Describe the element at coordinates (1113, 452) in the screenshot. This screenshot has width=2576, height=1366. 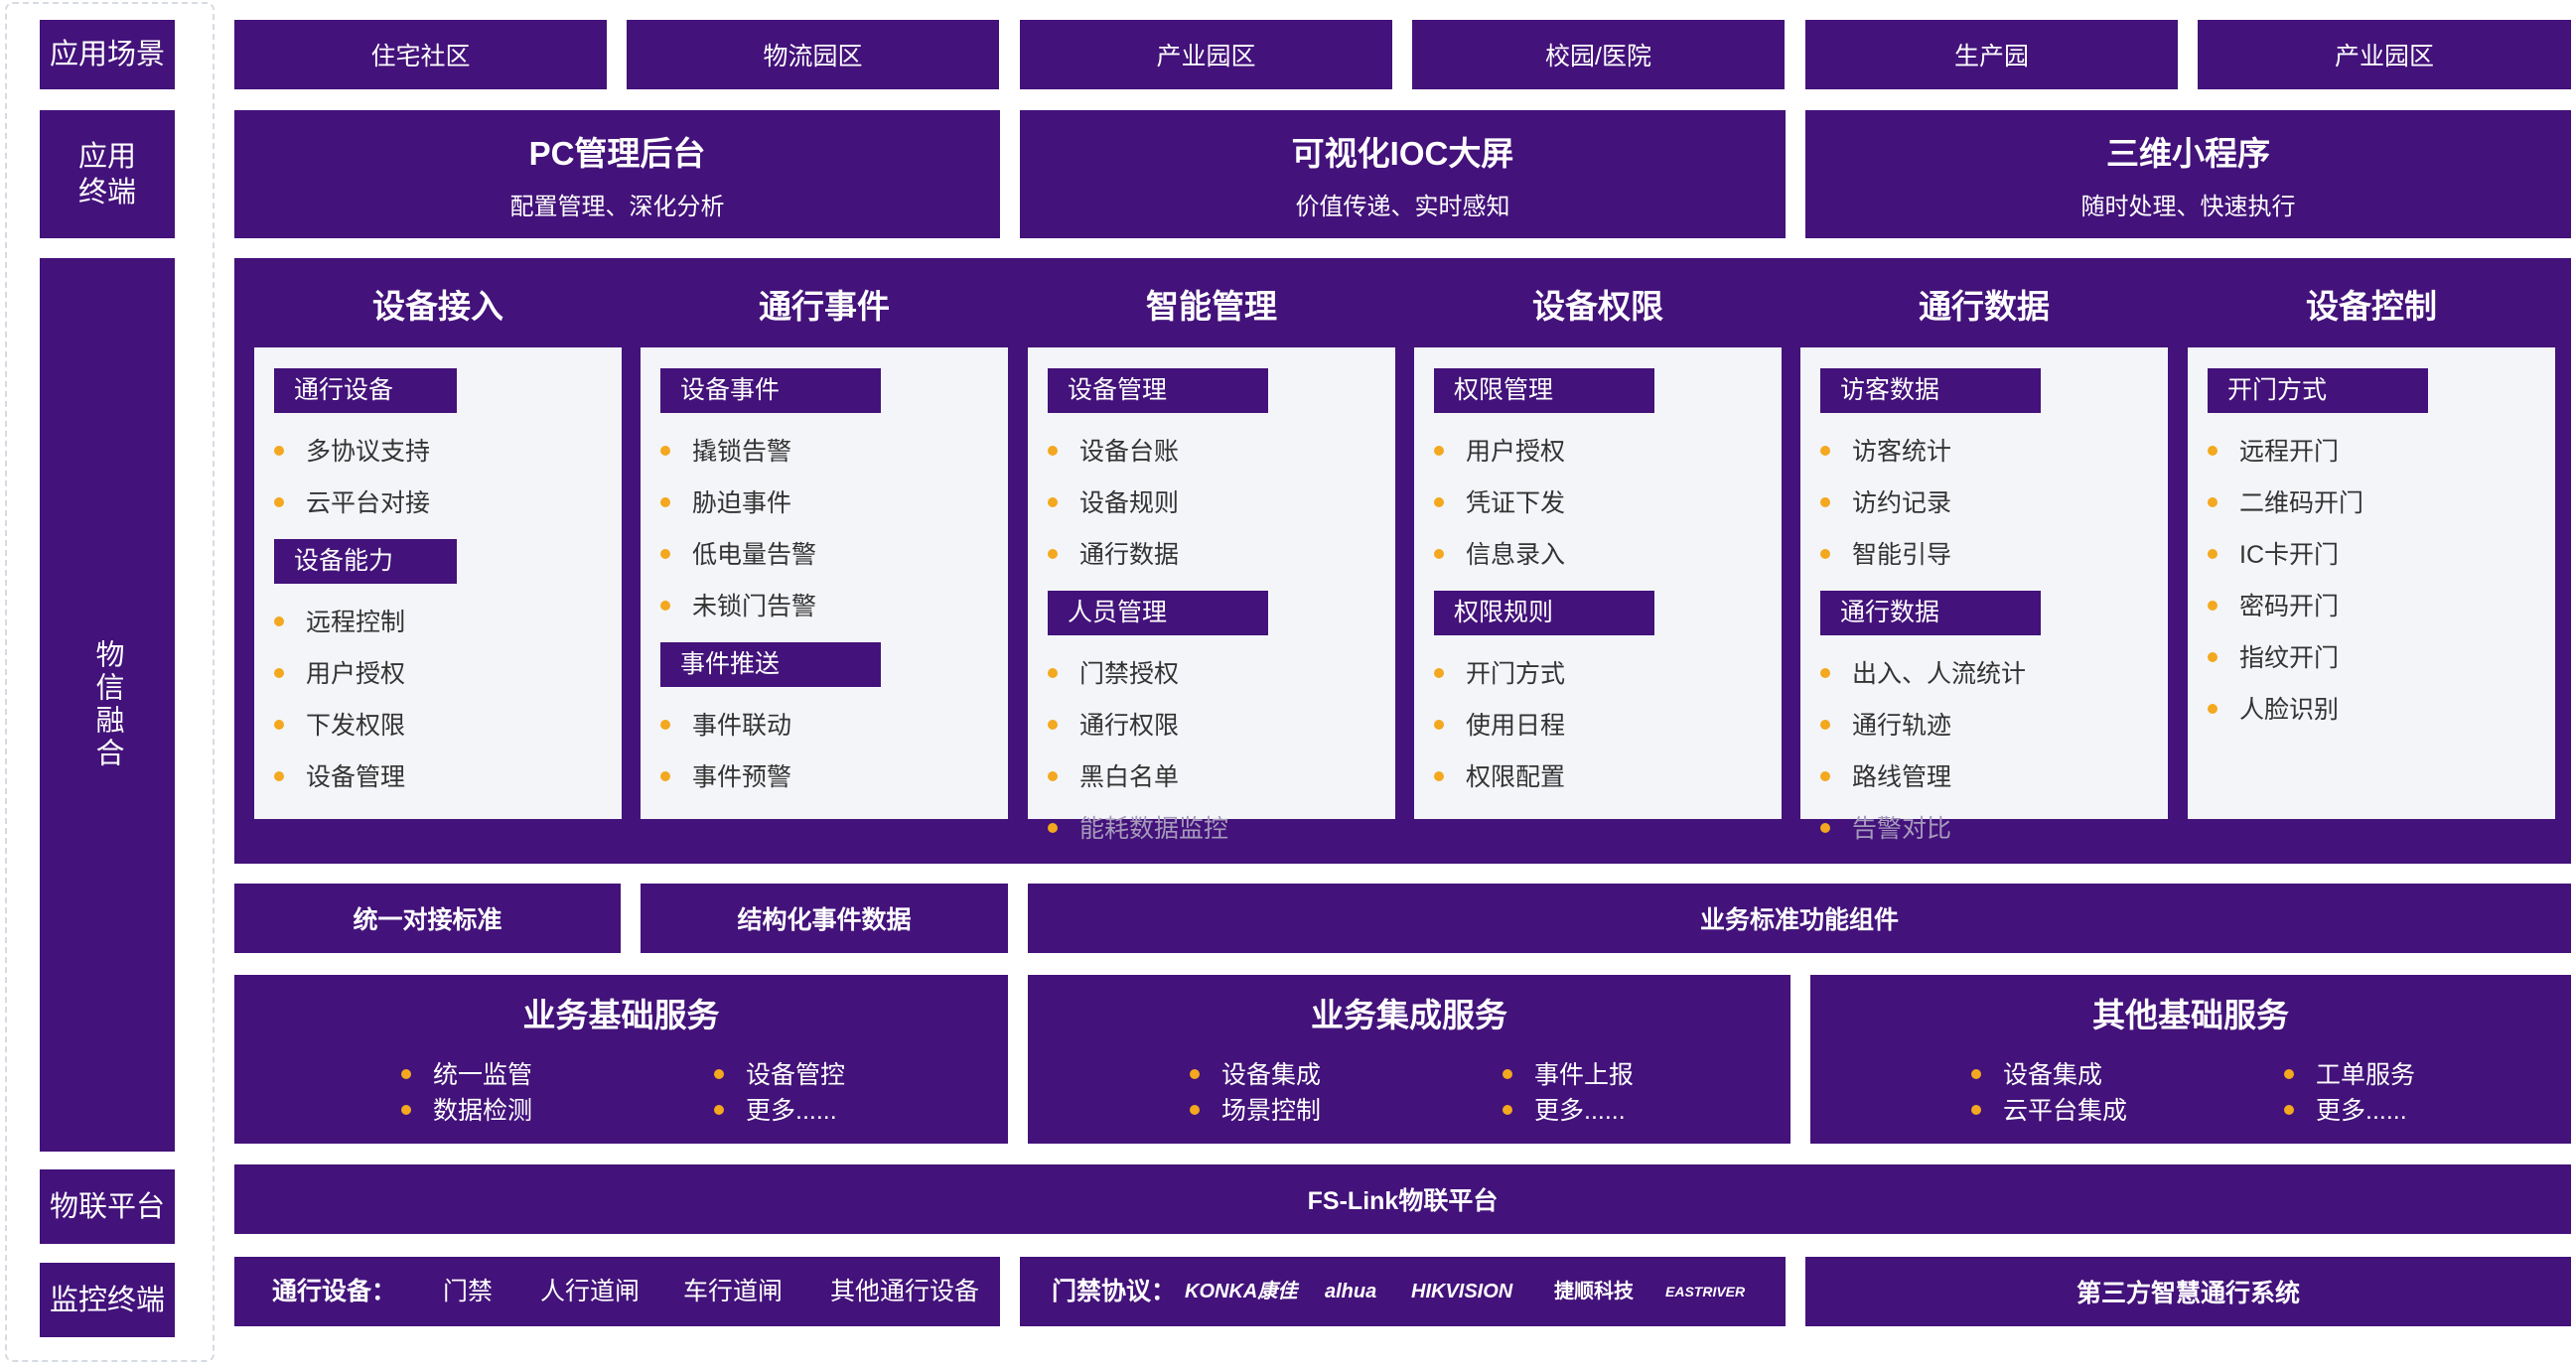
I see `list-item: 设备台账` at that location.